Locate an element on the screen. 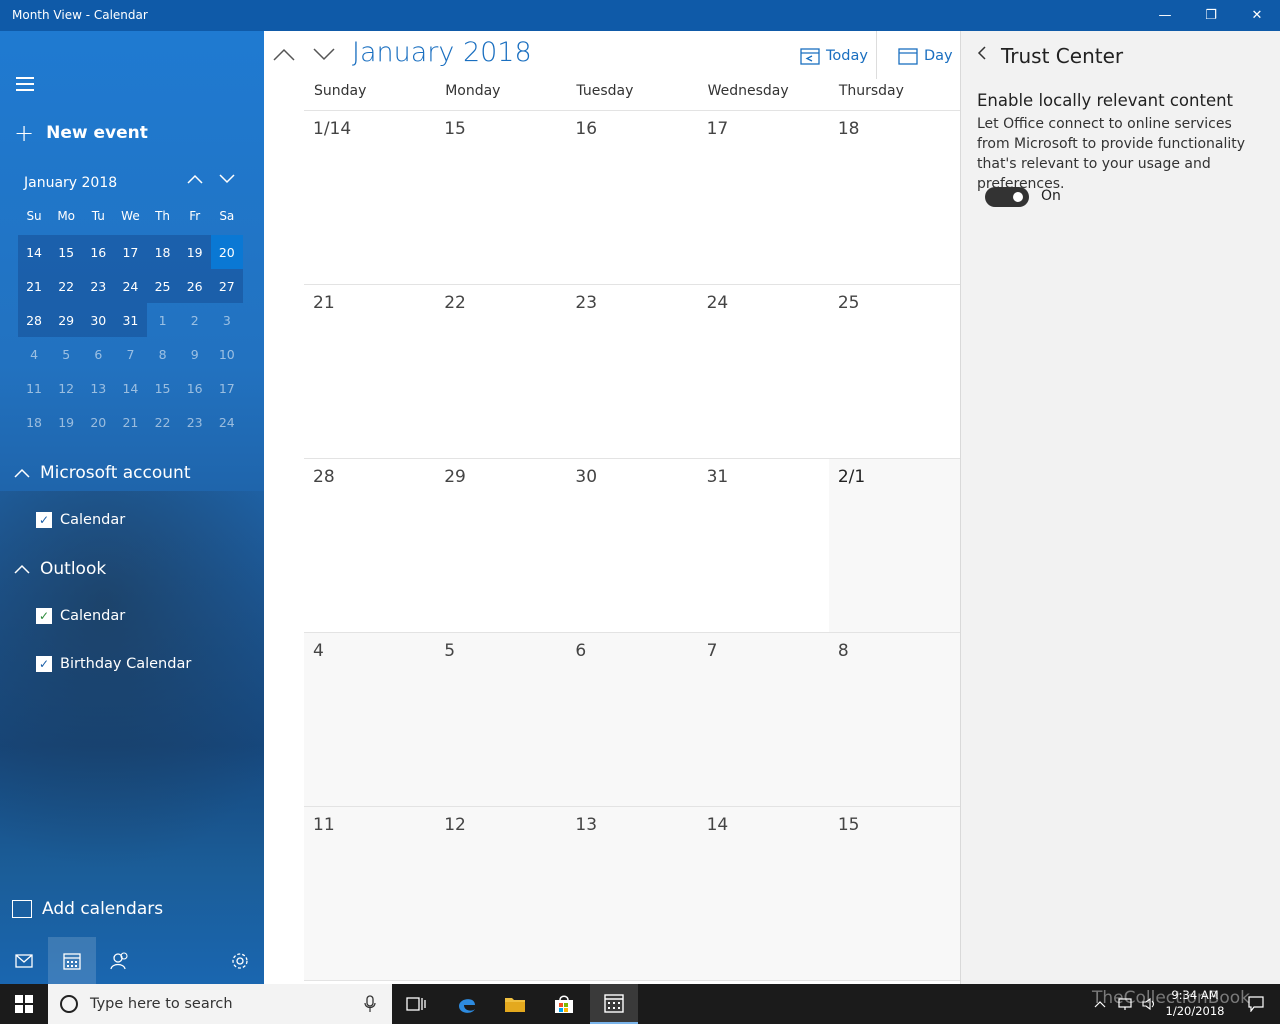  day-cell: 31 is located at coordinates (763, 545).